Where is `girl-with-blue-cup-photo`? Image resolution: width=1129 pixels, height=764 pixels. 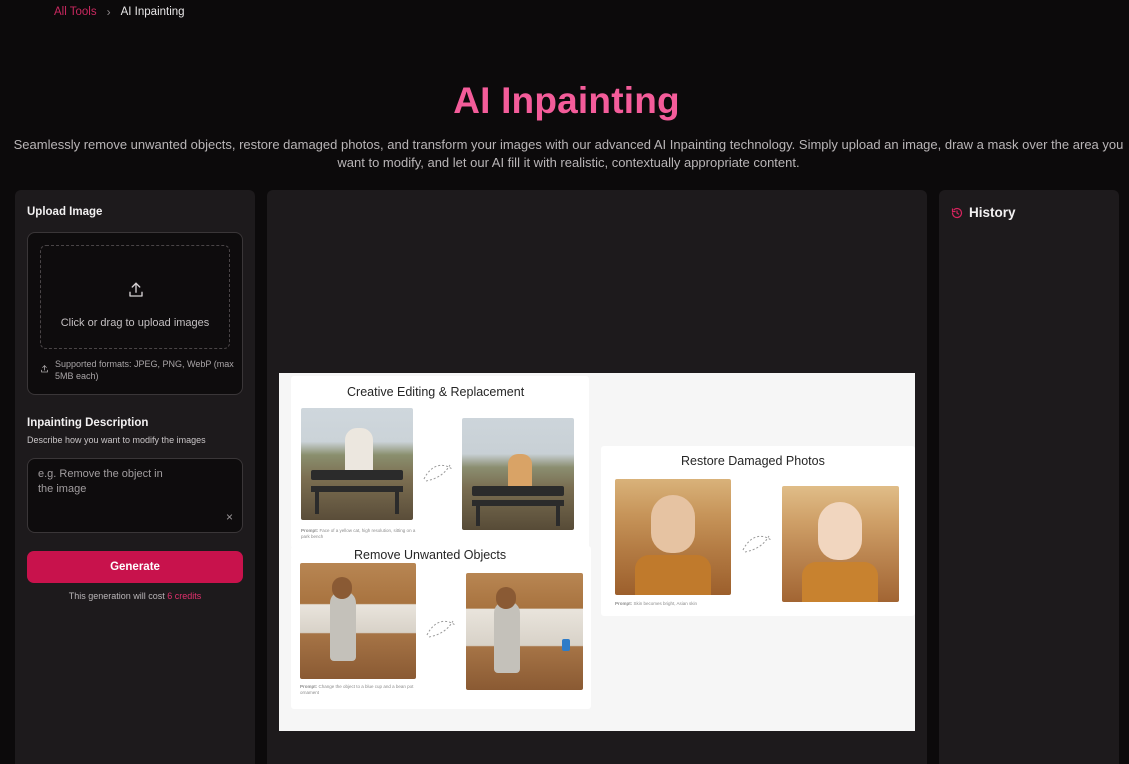 girl-with-blue-cup-photo is located at coordinates (524, 631).